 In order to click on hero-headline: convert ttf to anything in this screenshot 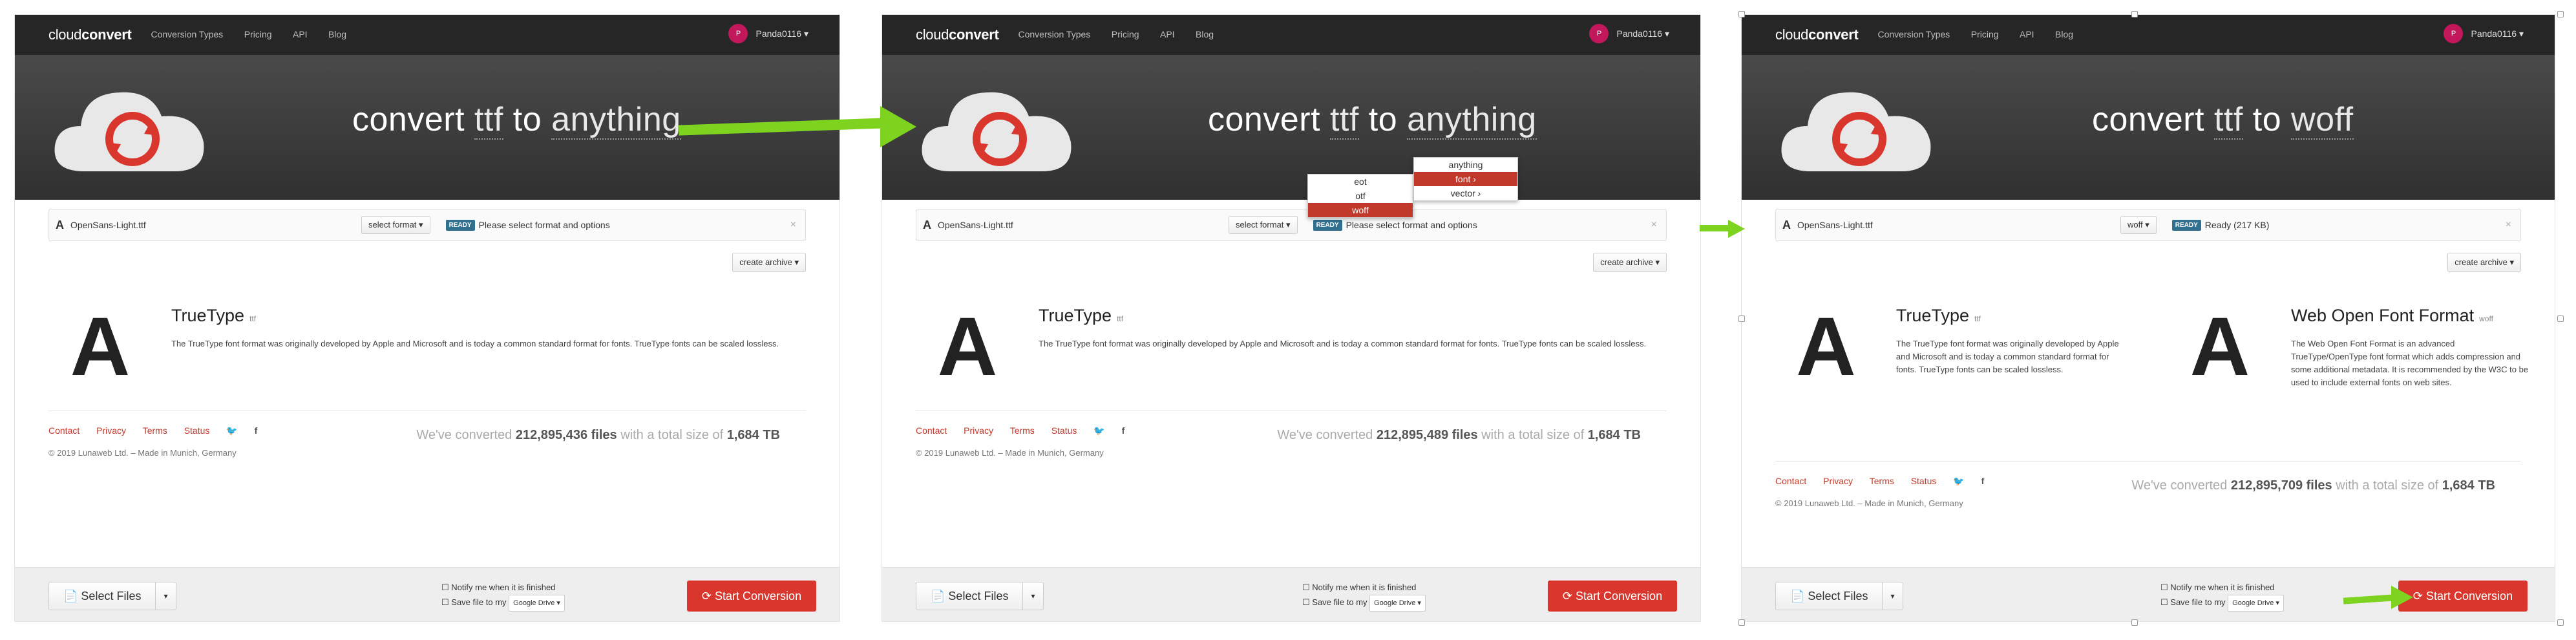, I will do `click(516, 121)`.